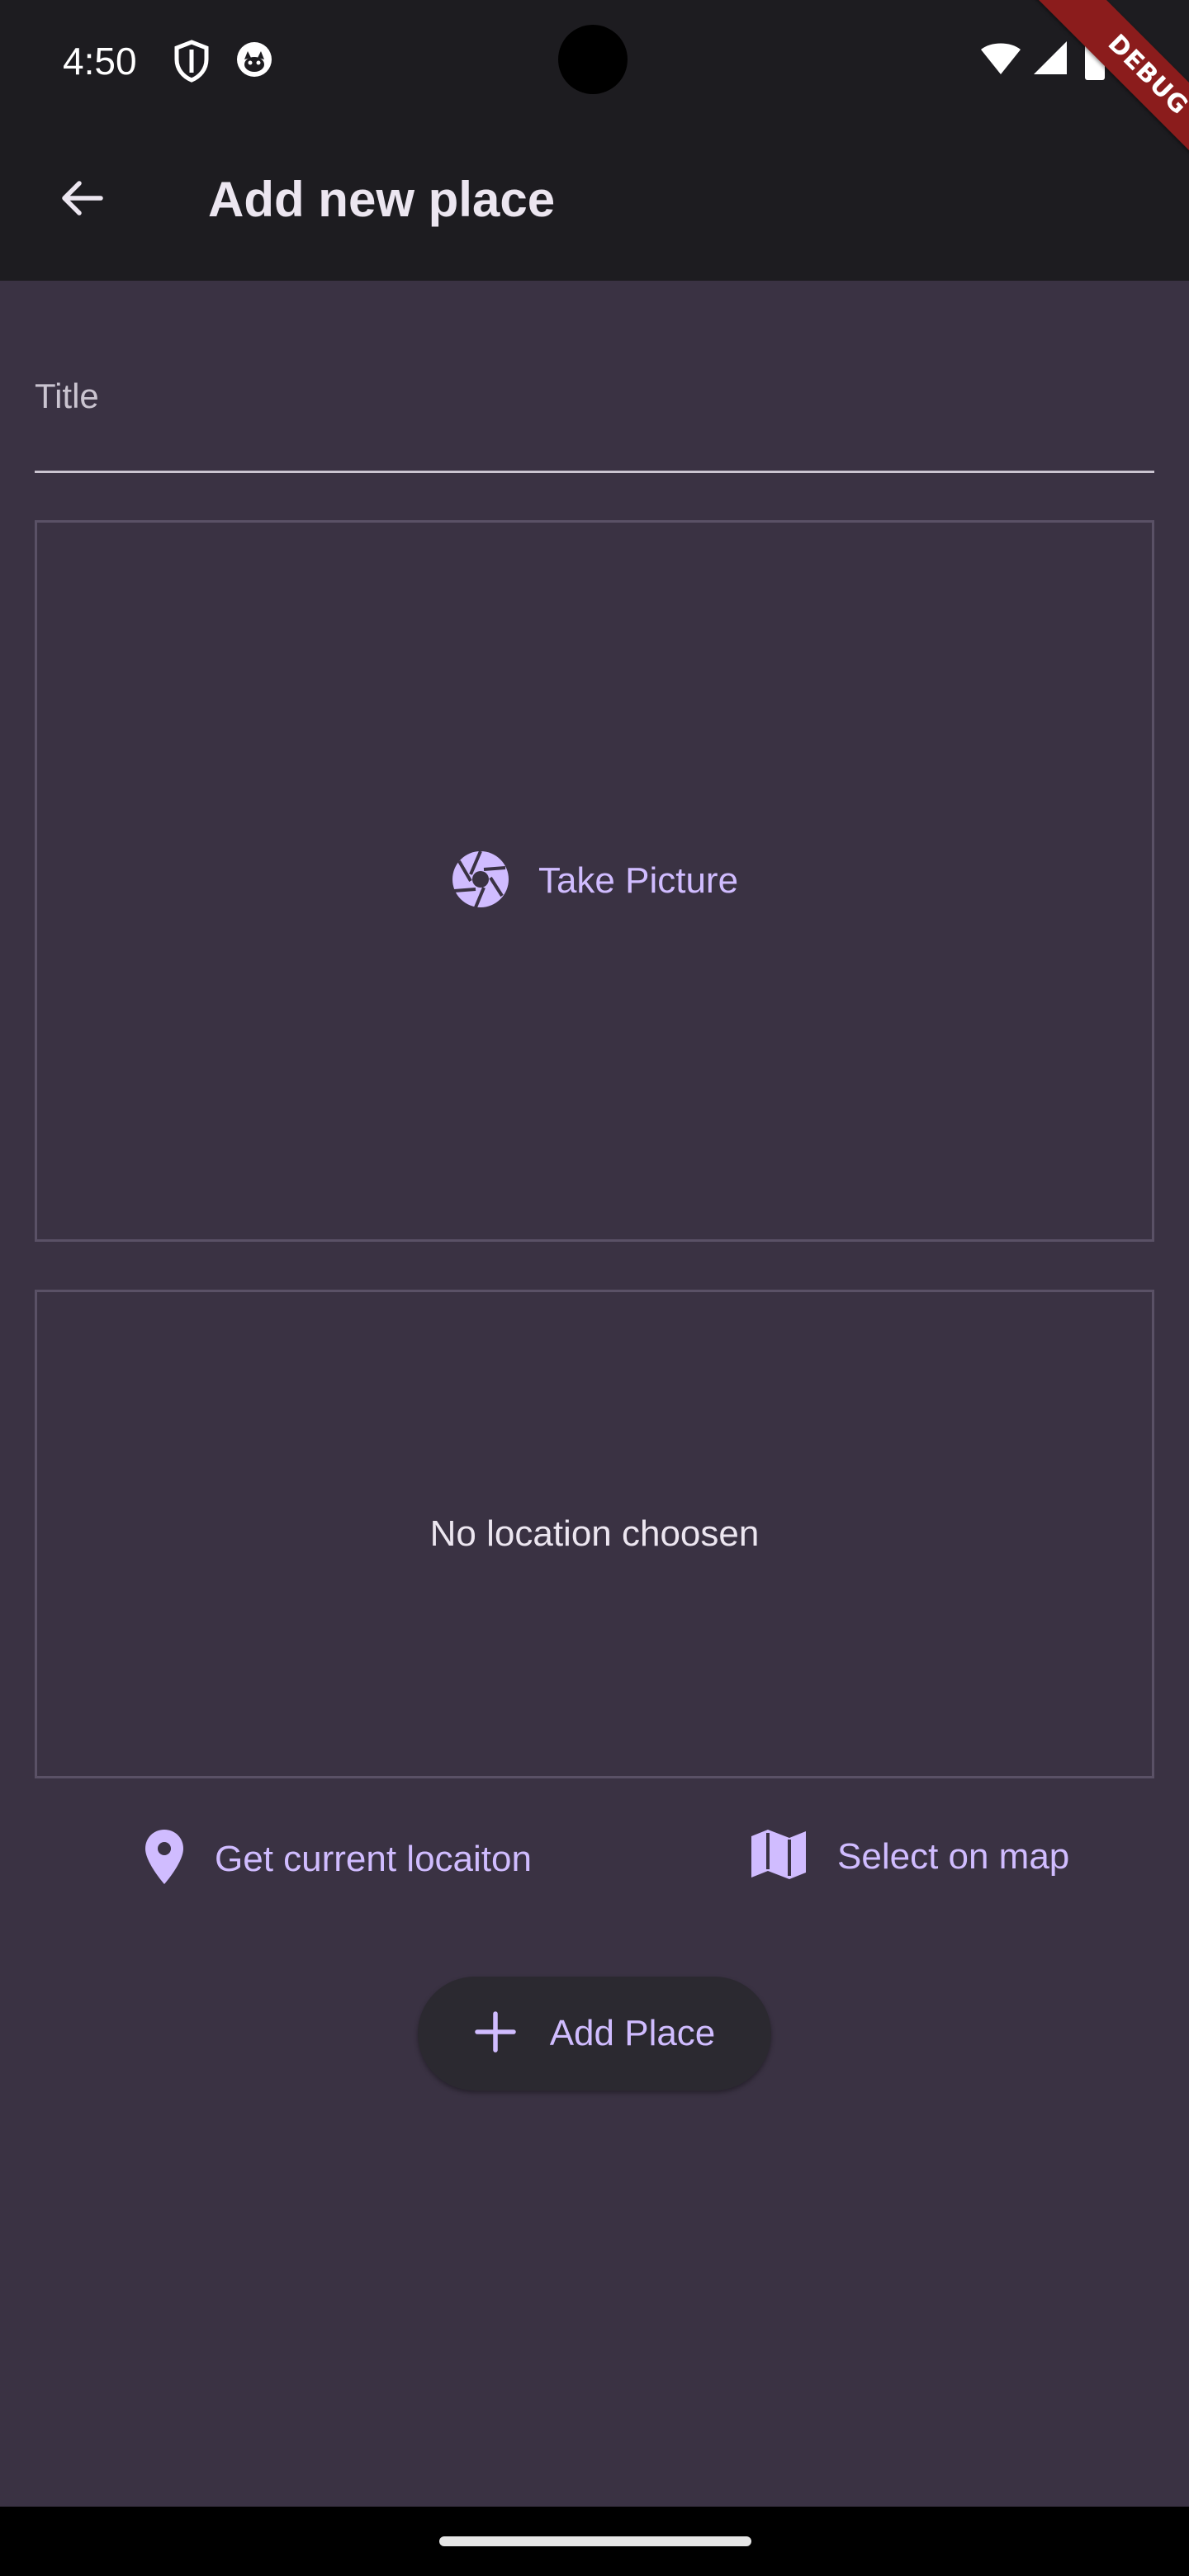 The image size is (1189, 2576). What do you see at coordinates (594, 411) in the screenshot?
I see `title-field: Title` at bounding box center [594, 411].